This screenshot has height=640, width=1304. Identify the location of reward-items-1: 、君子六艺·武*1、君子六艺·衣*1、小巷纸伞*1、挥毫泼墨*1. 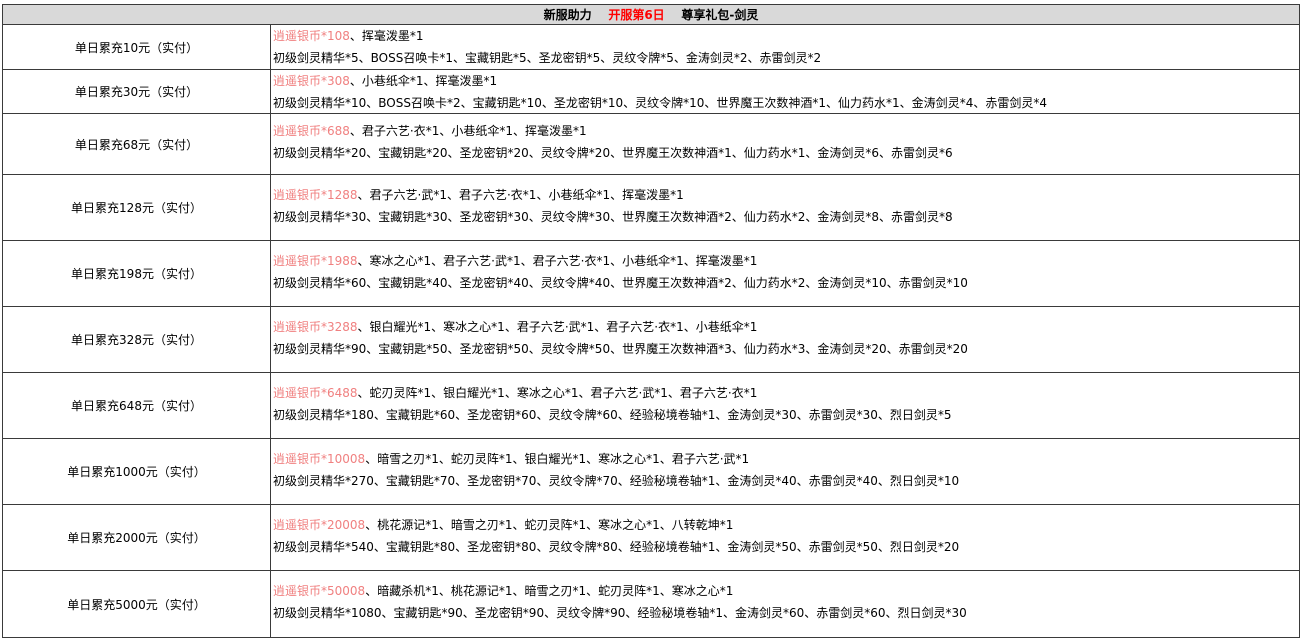
(520, 195).